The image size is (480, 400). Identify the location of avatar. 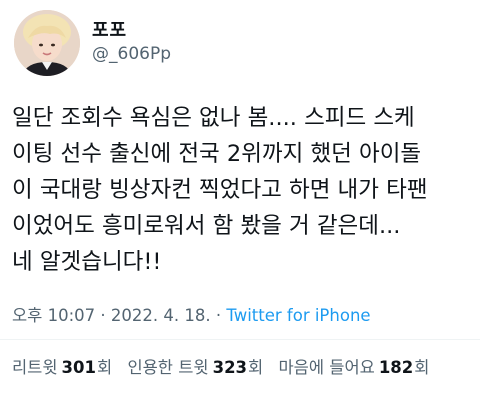
(47, 43).